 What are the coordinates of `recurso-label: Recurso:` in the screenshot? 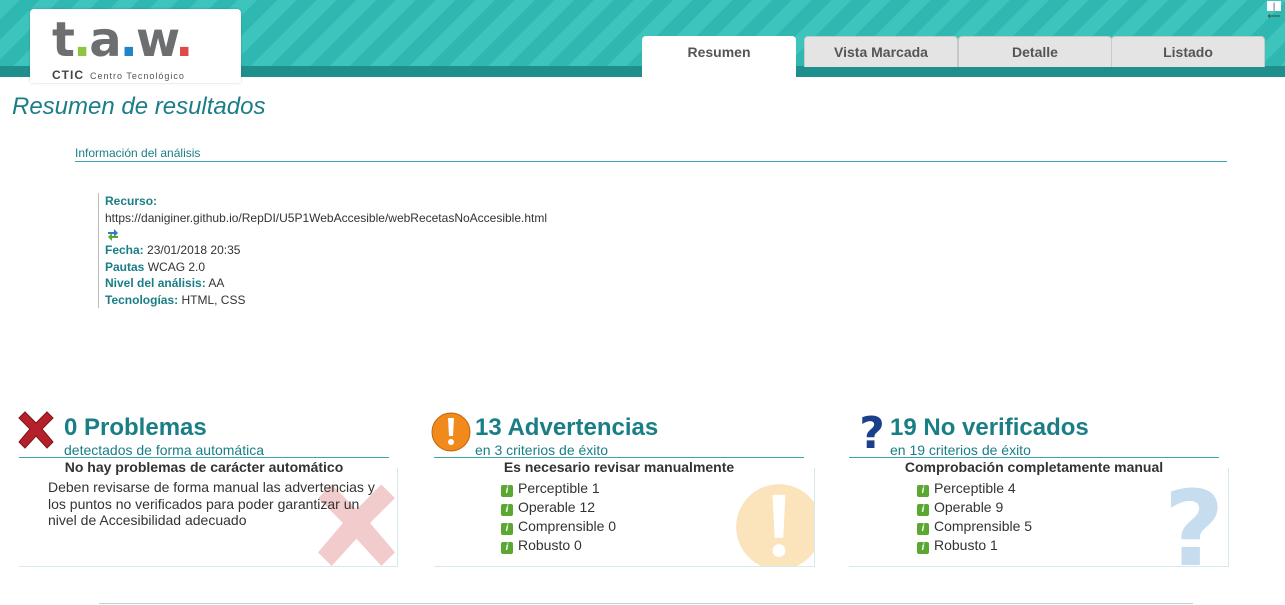 It's located at (131, 201).